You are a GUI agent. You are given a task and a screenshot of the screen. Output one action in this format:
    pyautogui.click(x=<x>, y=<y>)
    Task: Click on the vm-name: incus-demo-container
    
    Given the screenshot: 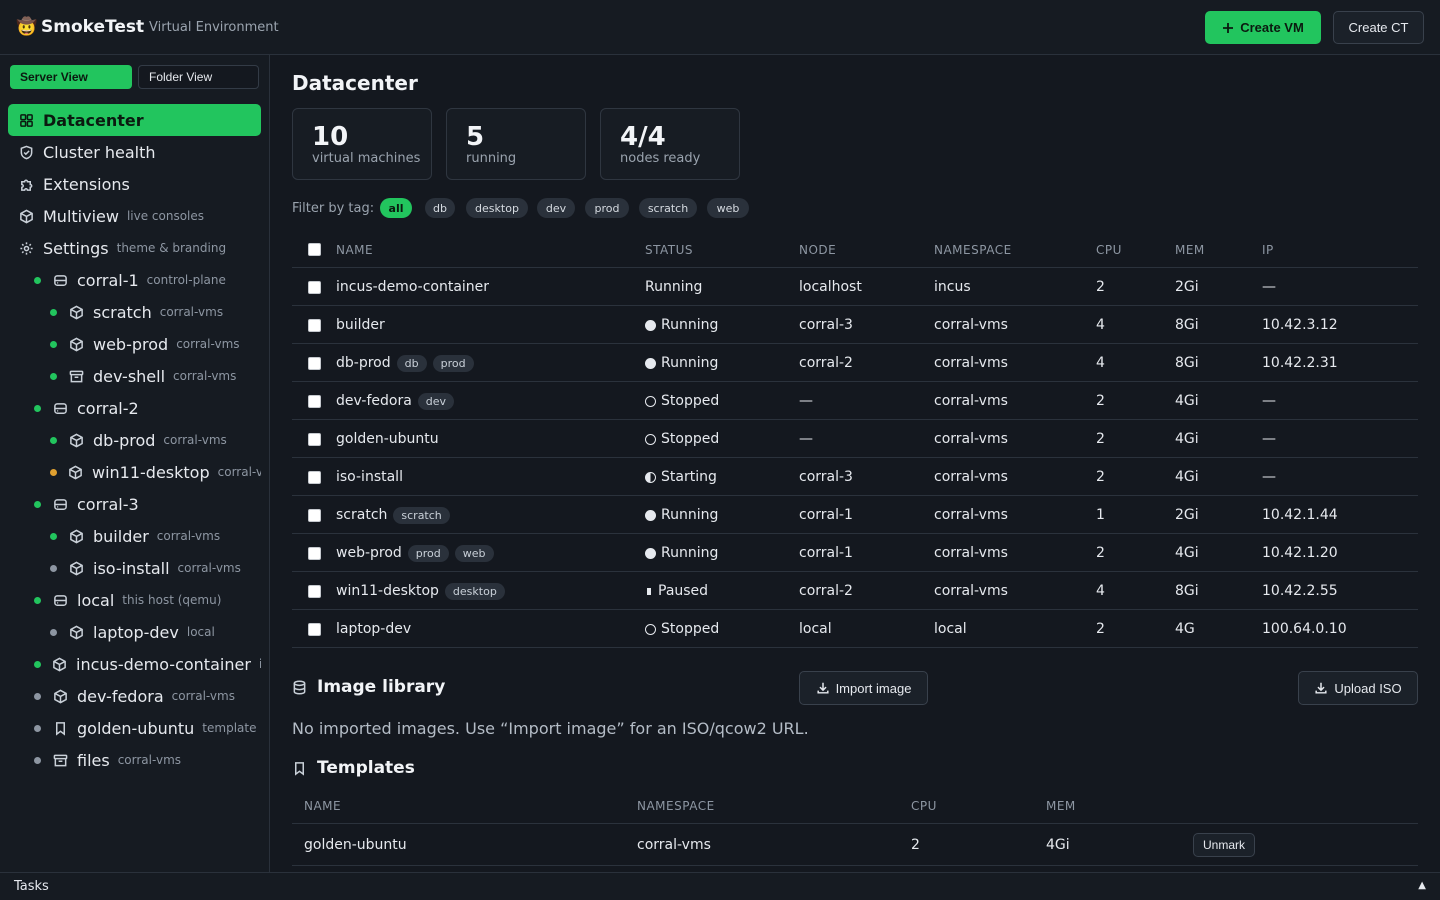 What is the action you would take?
    pyautogui.click(x=412, y=287)
    